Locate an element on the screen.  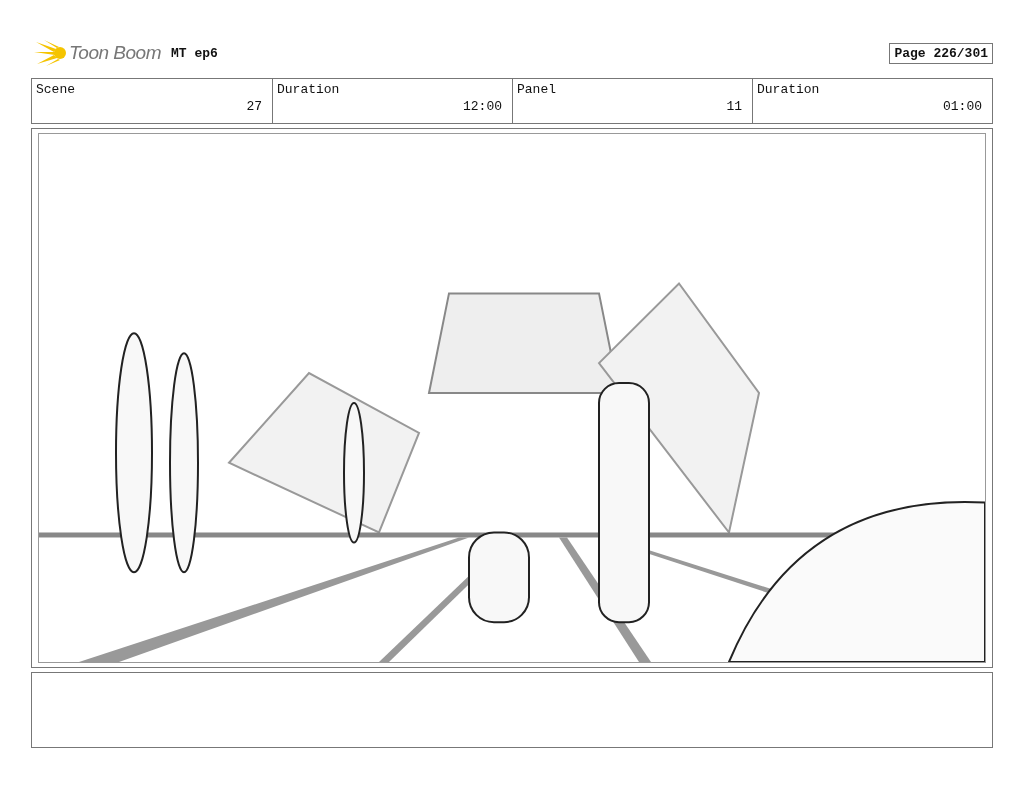
field-label: Scene is located at coordinates (55, 89).